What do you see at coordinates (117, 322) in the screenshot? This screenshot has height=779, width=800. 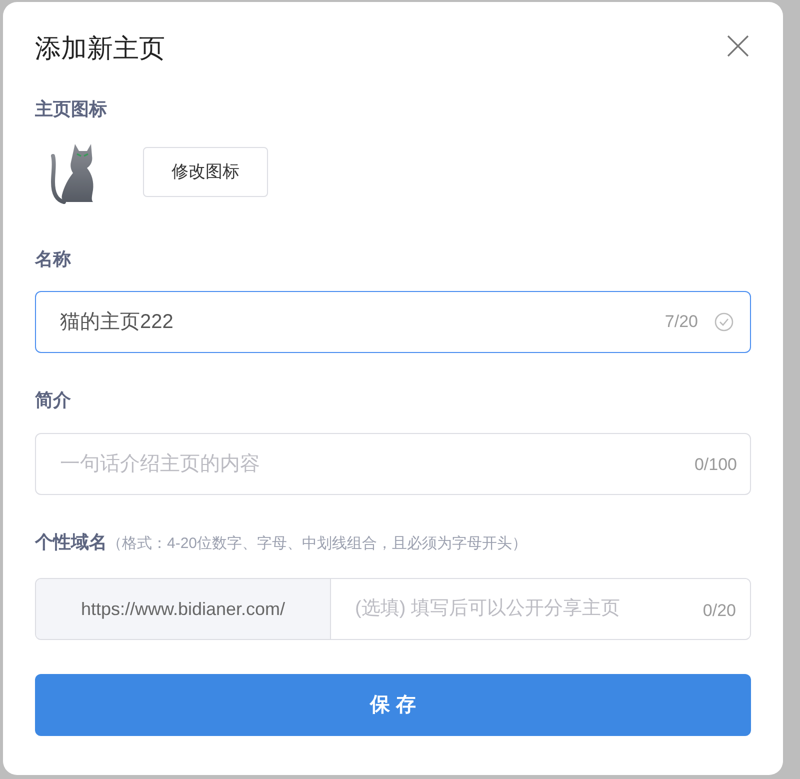 I see `input-value: 猫的主页222` at bounding box center [117, 322].